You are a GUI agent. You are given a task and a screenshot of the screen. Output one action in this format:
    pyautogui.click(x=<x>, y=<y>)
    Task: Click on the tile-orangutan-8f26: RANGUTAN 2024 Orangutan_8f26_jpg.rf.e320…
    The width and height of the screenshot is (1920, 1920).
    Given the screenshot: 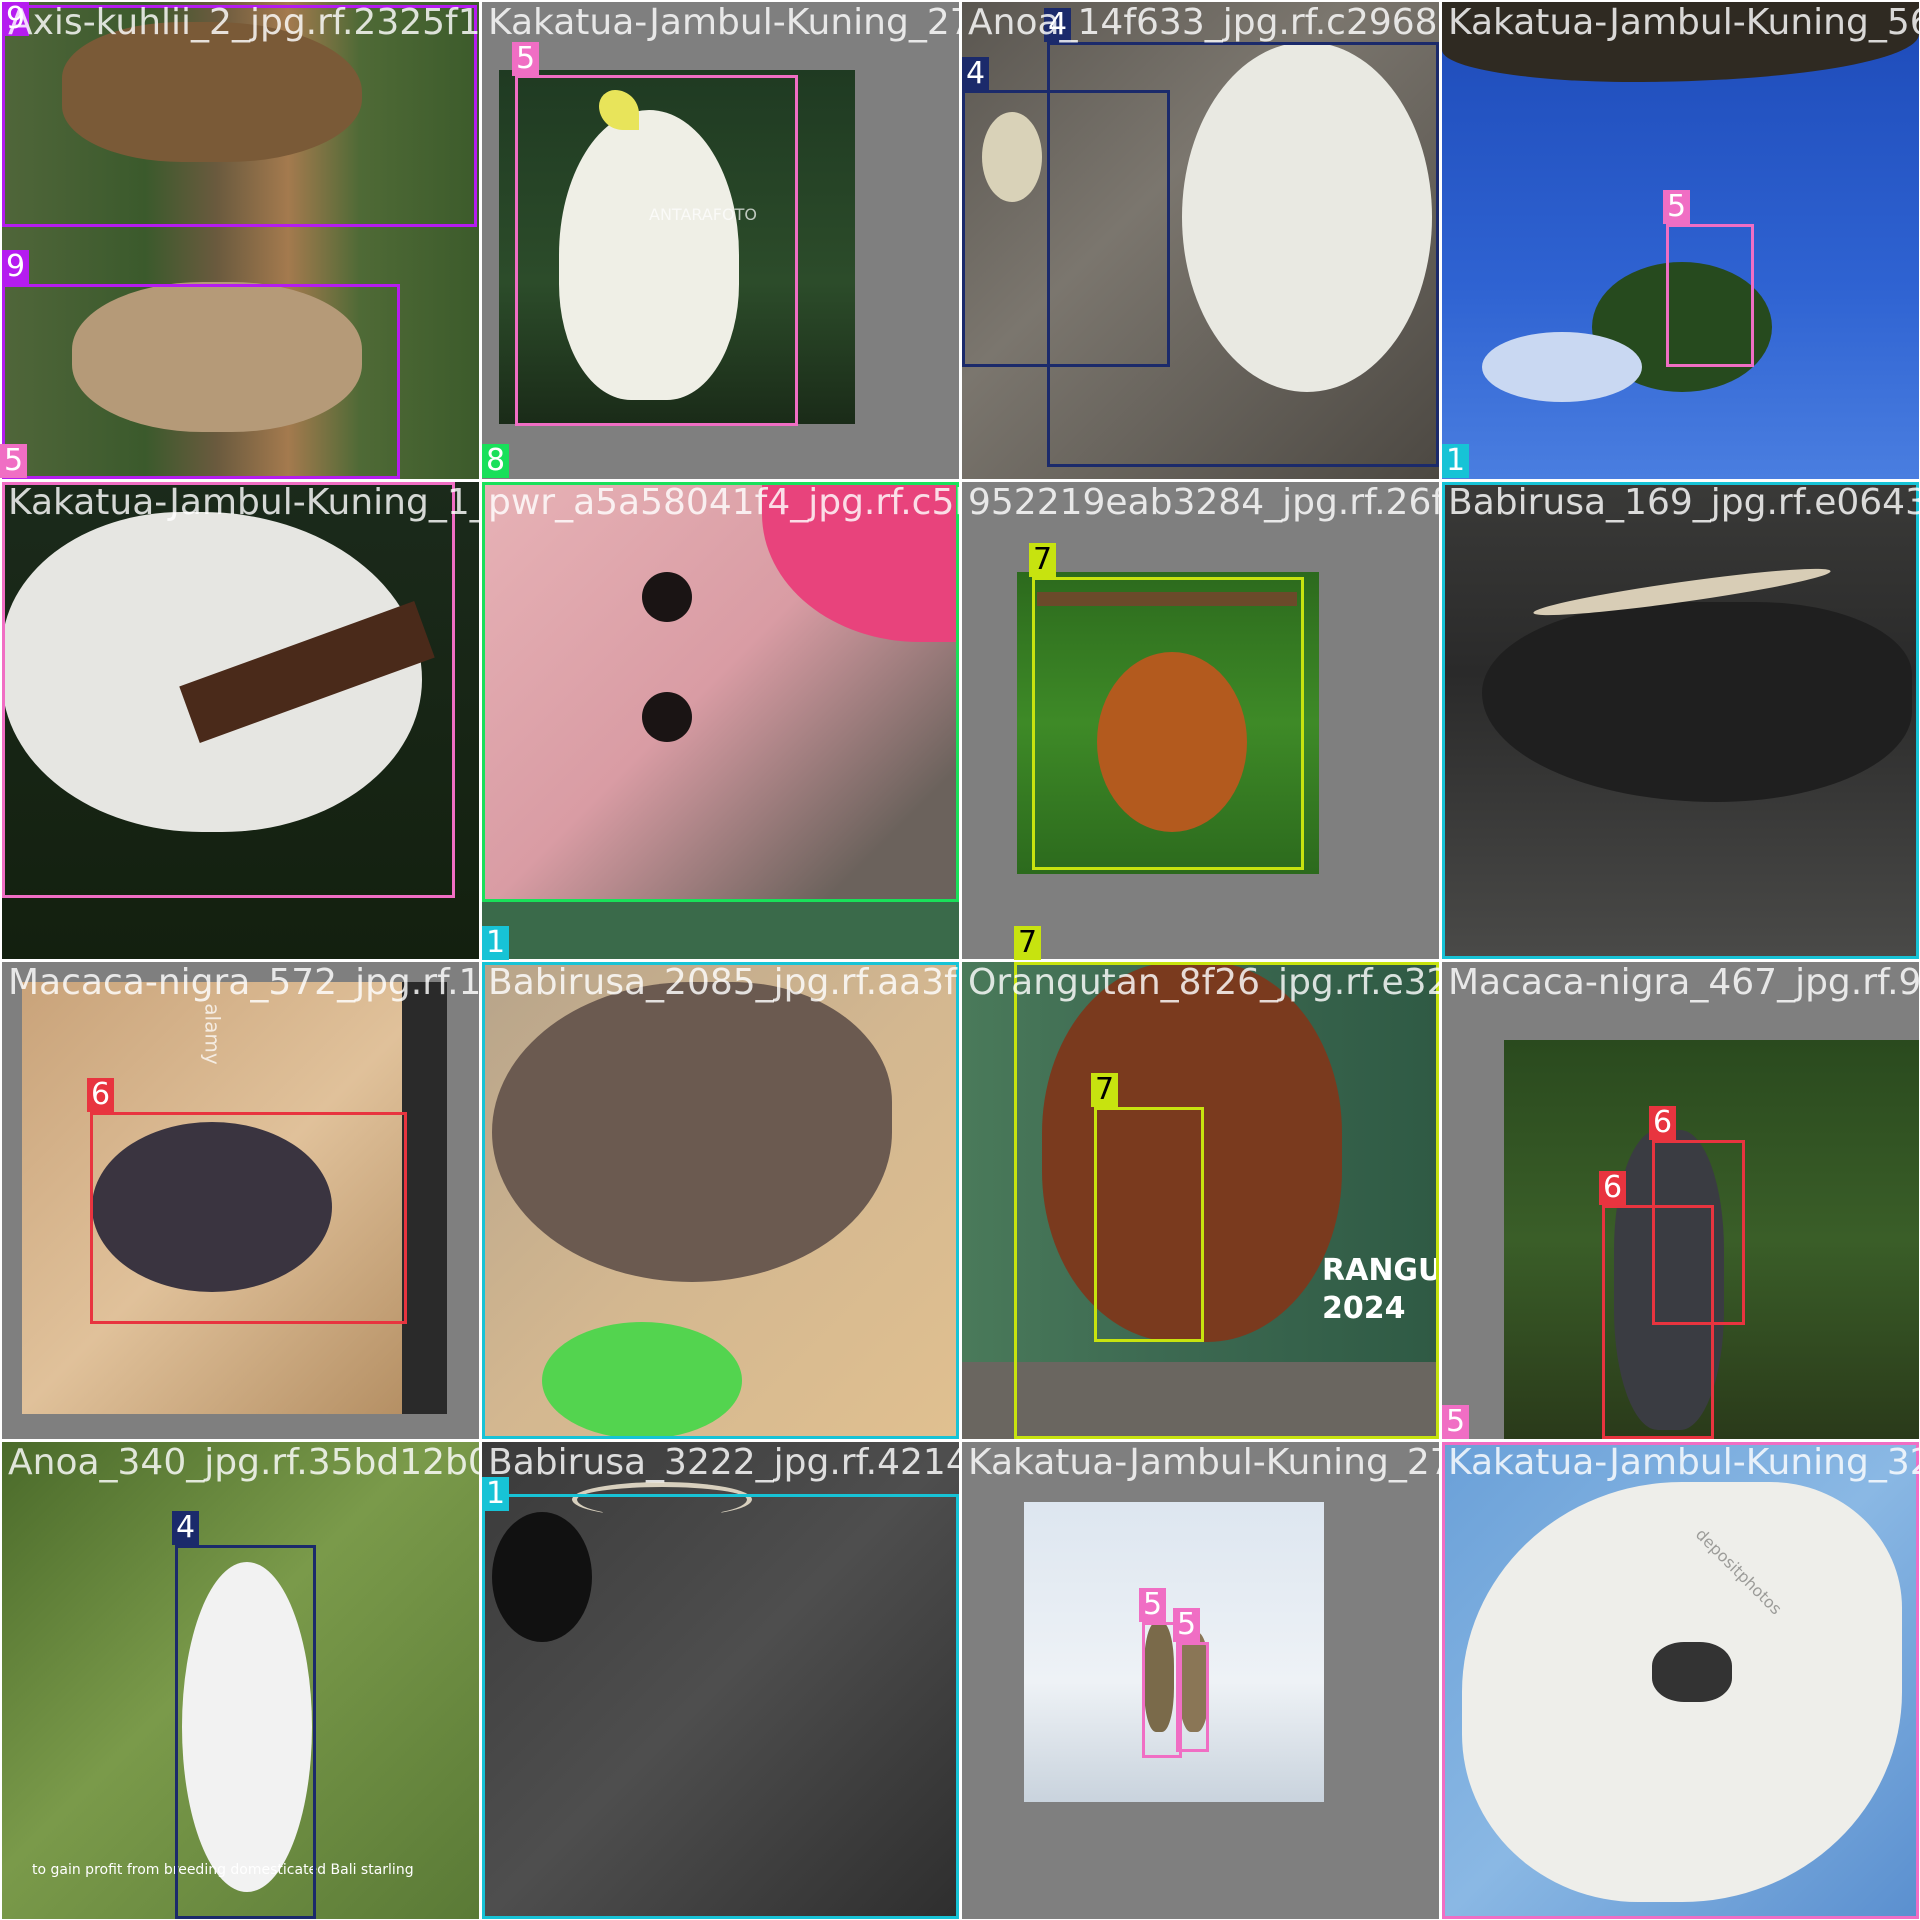 What is the action you would take?
    pyautogui.click(x=1200, y=1200)
    